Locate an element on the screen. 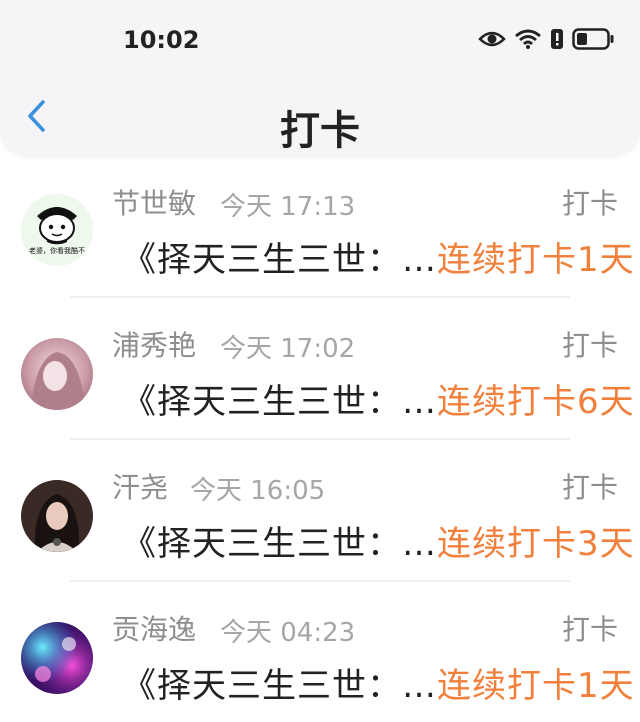 This screenshot has width=640, height=722. checkin-time: 今天 16:05 is located at coordinates (258, 491).